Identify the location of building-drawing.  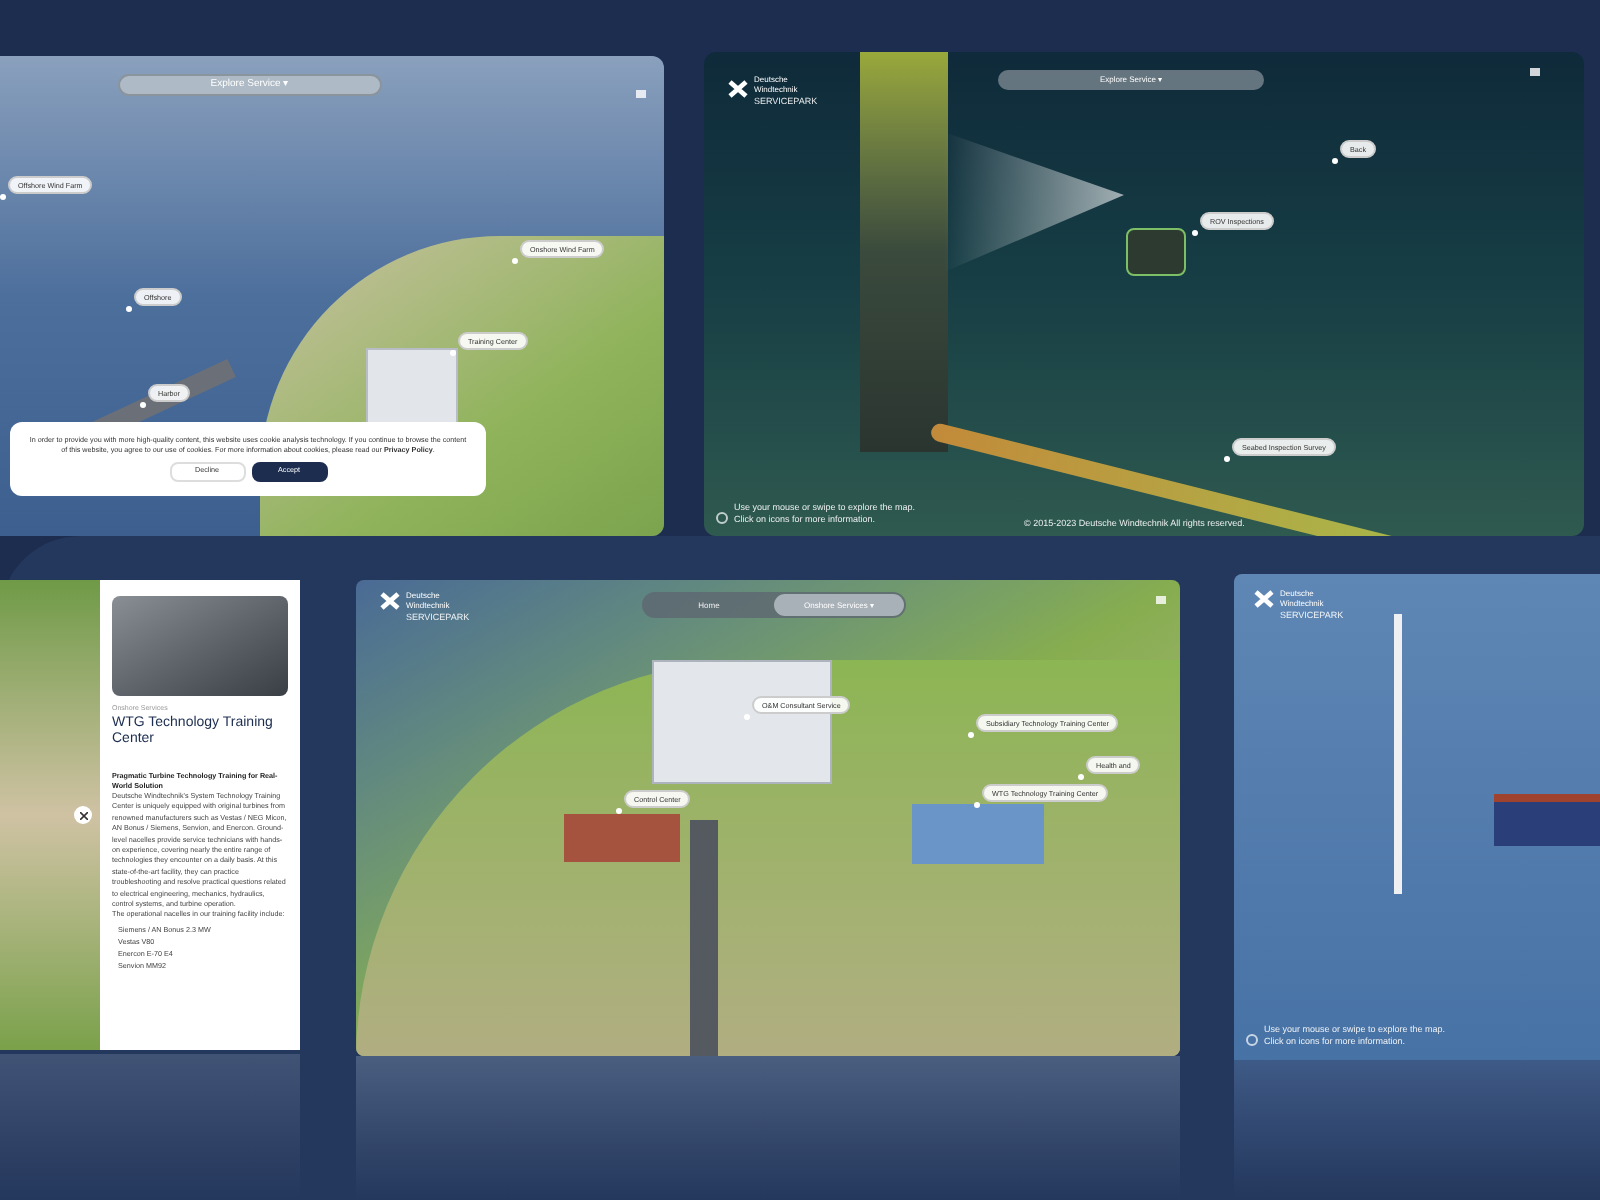
(412, 388).